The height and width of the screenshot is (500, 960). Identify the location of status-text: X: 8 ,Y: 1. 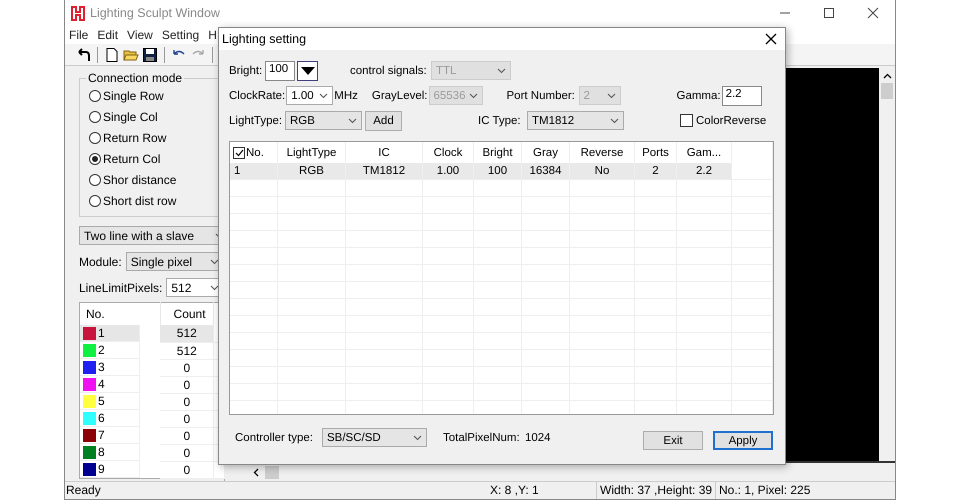
(514, 490).